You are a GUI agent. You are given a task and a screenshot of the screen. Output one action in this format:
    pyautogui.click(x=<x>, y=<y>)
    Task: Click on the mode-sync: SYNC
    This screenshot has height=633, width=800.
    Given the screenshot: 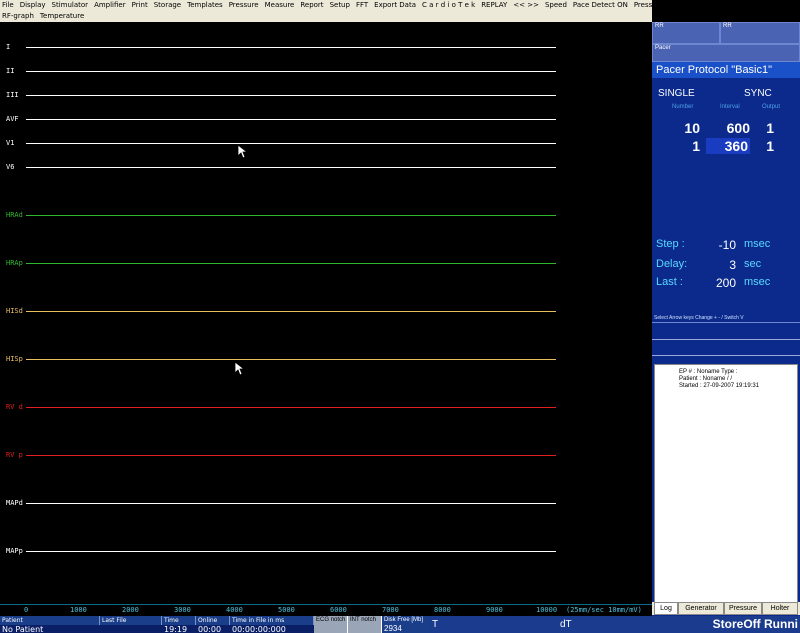 What is the action you would take?
    pyautogui.click(x=758, y=93)
    